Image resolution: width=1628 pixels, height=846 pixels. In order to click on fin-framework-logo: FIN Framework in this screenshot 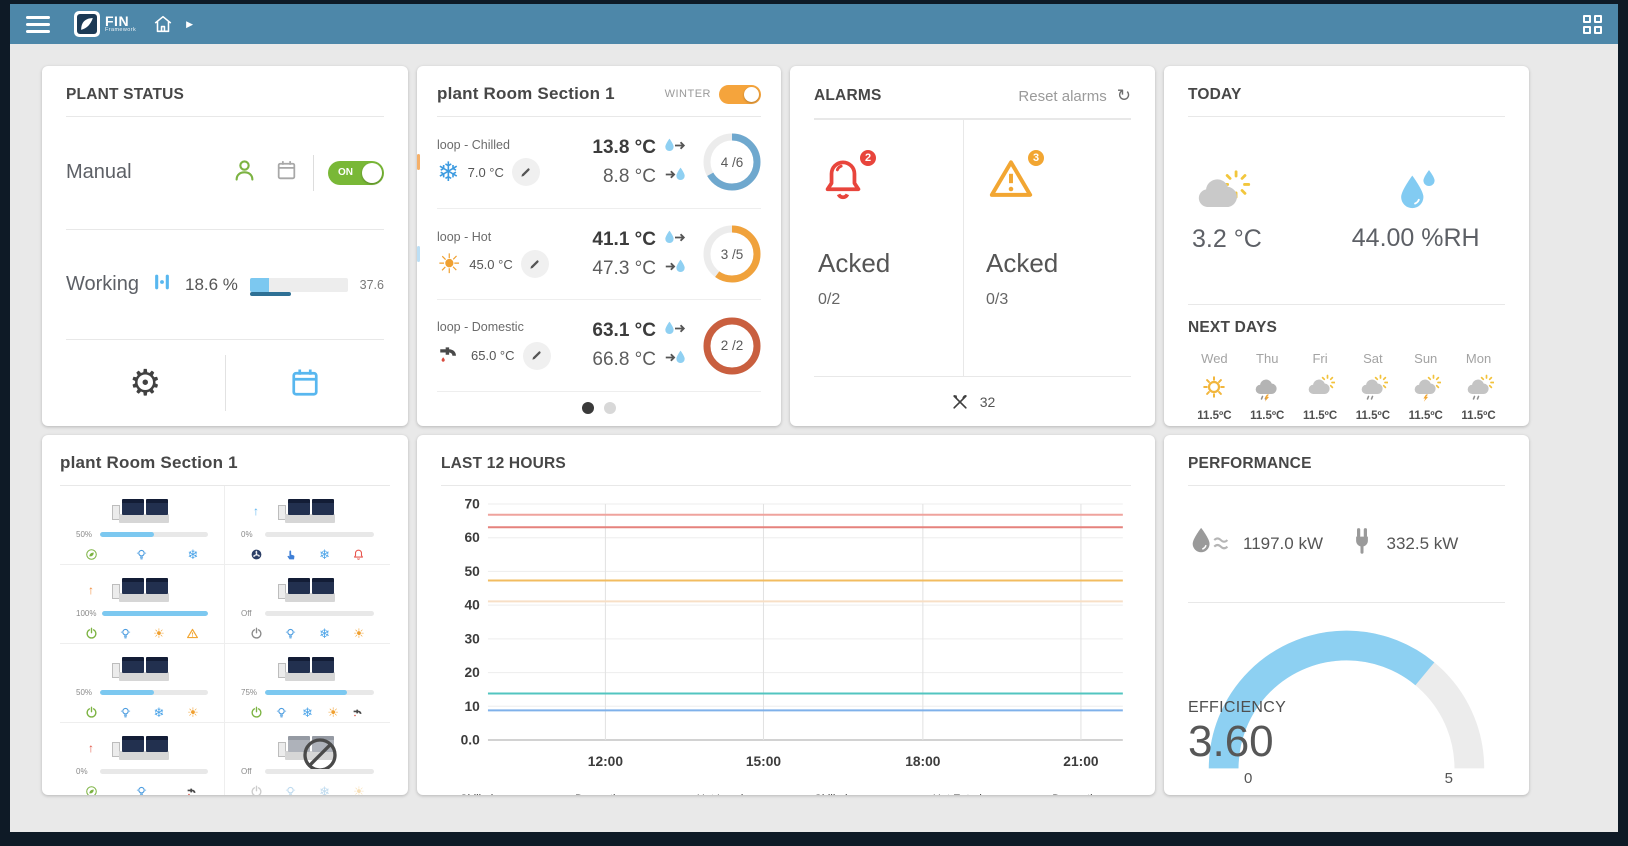, I will do `click(105, 24)`.